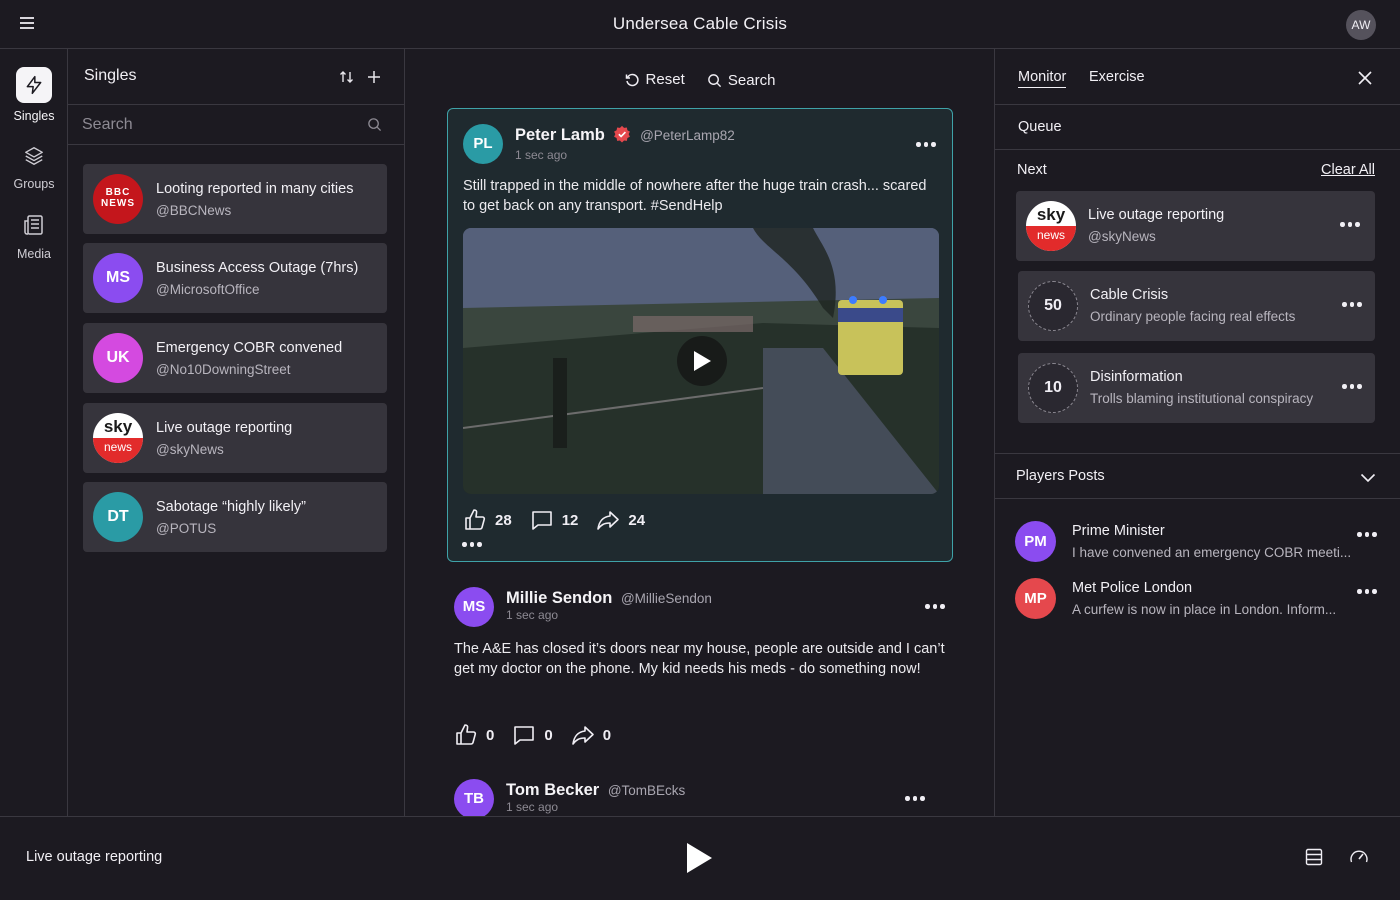 The width and height of the screenshot is (1400, 900). Describe the element at coordinates (591, 735) in the screenshot. I see `share-button: 0` at that location.